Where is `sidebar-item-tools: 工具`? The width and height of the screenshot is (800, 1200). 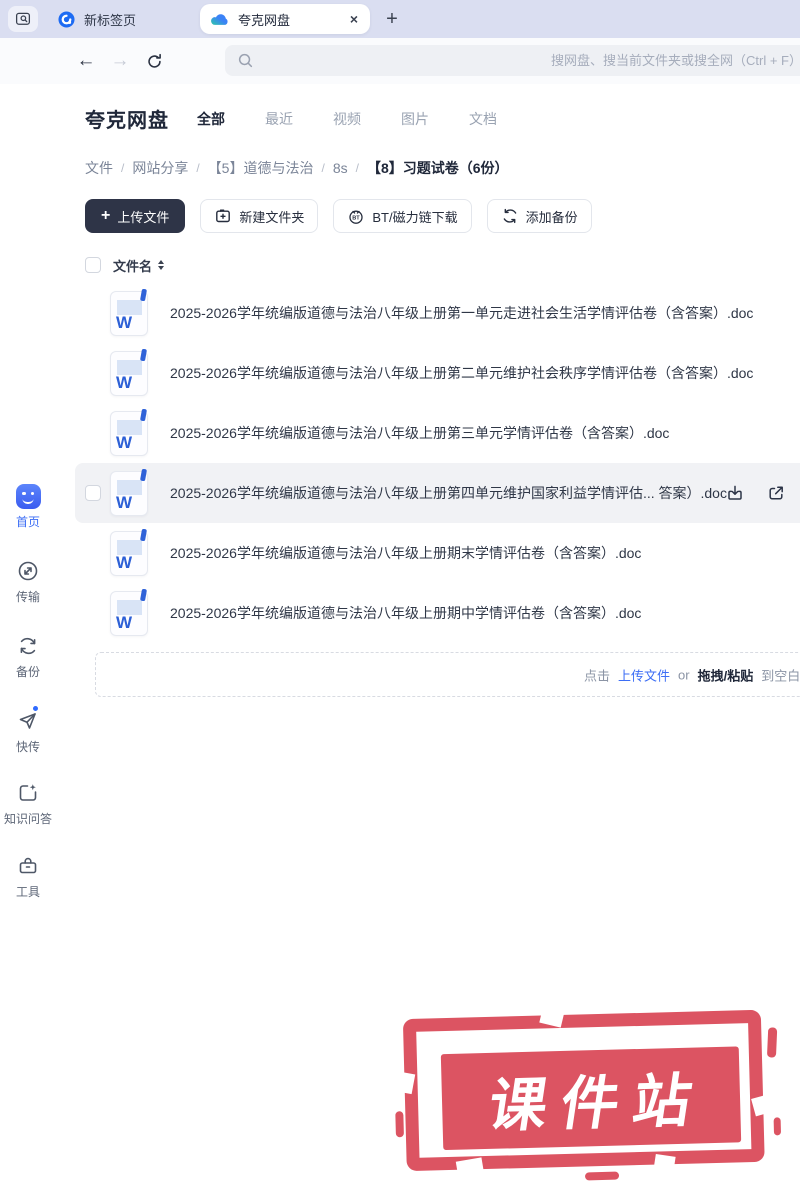 sidebar-item-tools: 工具 is located at coordinates (28, 876).